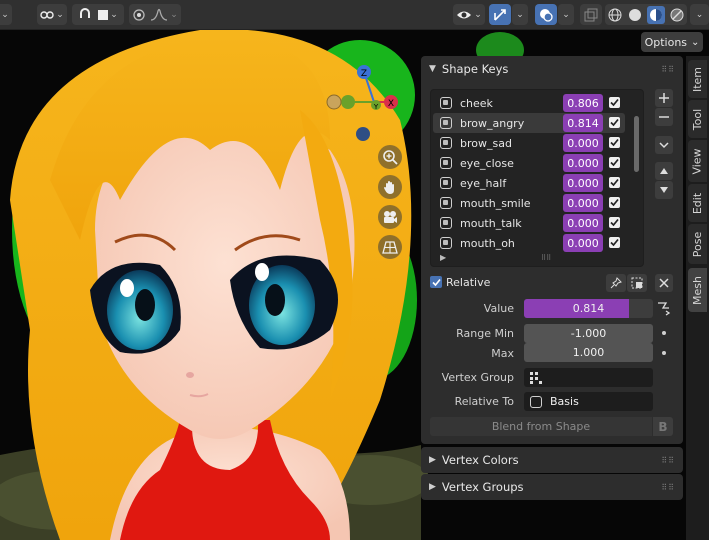  I want to click on relative-to-label: Relative To, so click(484, 401).